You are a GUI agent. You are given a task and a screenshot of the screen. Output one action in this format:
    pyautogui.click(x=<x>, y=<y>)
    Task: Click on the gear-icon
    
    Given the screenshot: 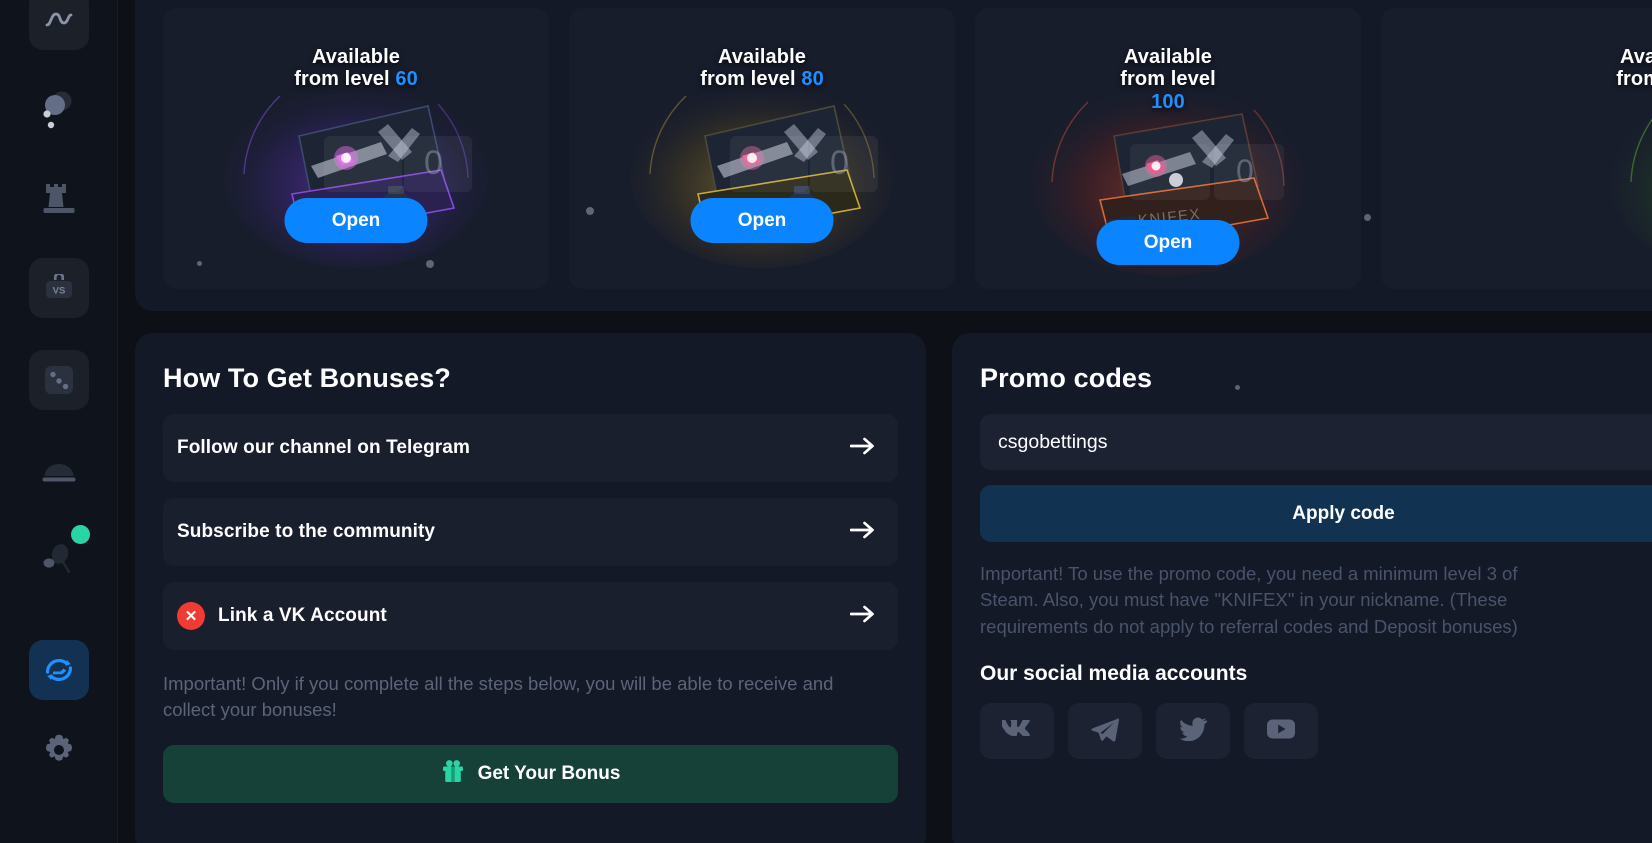 What is the action you would take?
    pyautogui.click(x=59, y=750)
    